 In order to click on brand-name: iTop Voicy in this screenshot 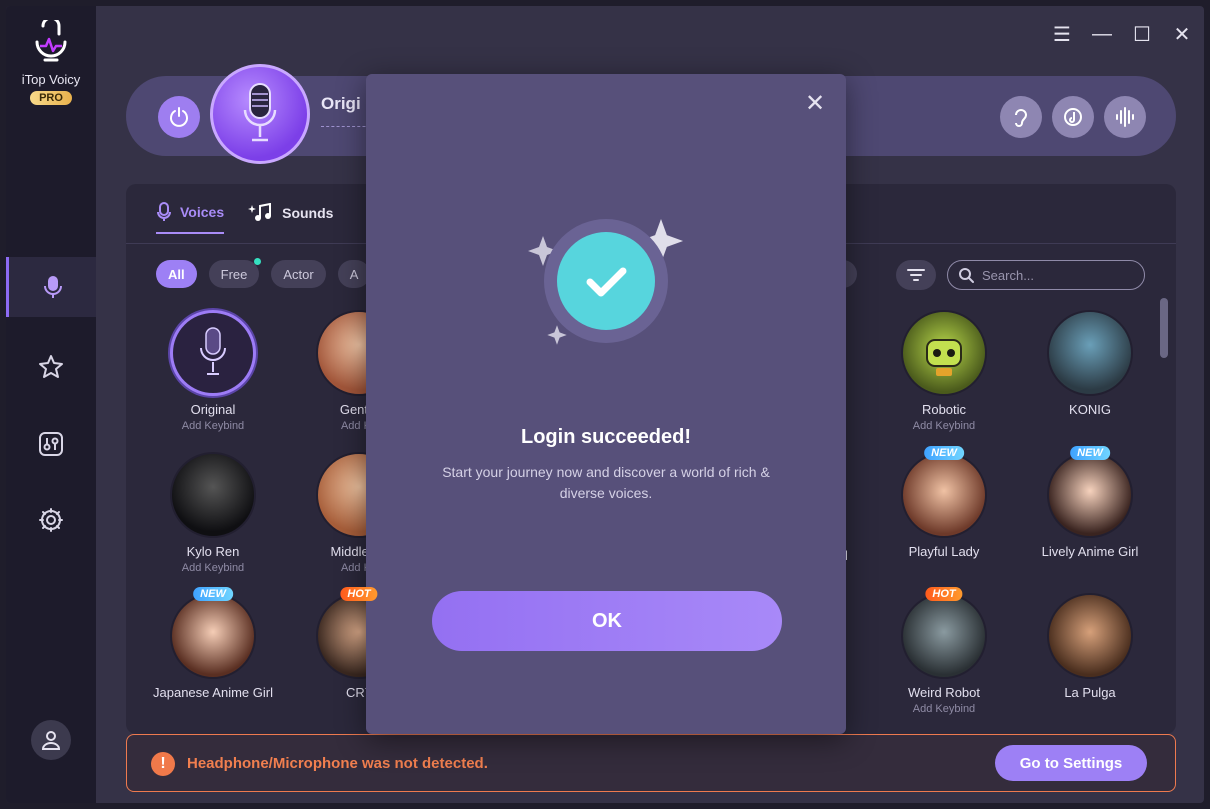, I will do `click(51, 79)`.